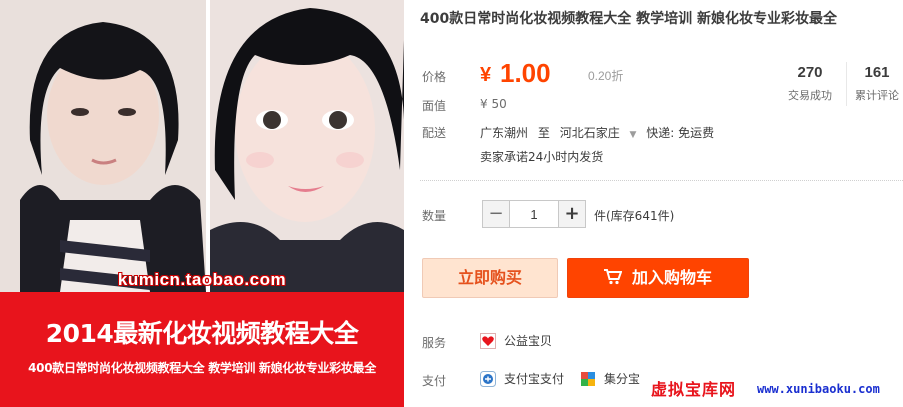 The width and height of the screenshot is (903, 407). What do you see at coordinates (628, 19) in the screenshot?
I see `product-title: 400款日常时尚化妆视频教程大全 教学培训 新娘化妆专业彩妆最全` at bounding box center [628, 19].